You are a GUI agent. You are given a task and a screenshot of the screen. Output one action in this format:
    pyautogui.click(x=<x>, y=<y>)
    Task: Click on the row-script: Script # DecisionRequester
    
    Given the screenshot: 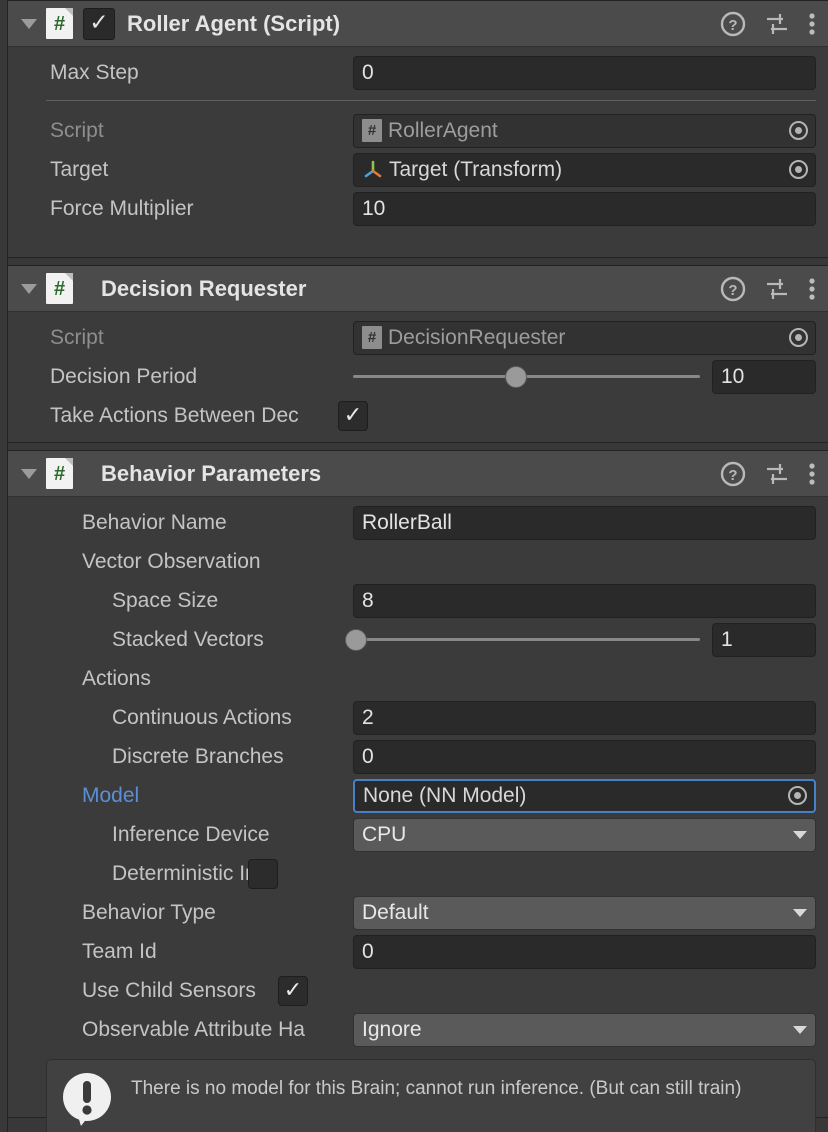 What is the action you would take?
    pyautogui.click(x=418, y=337)
    